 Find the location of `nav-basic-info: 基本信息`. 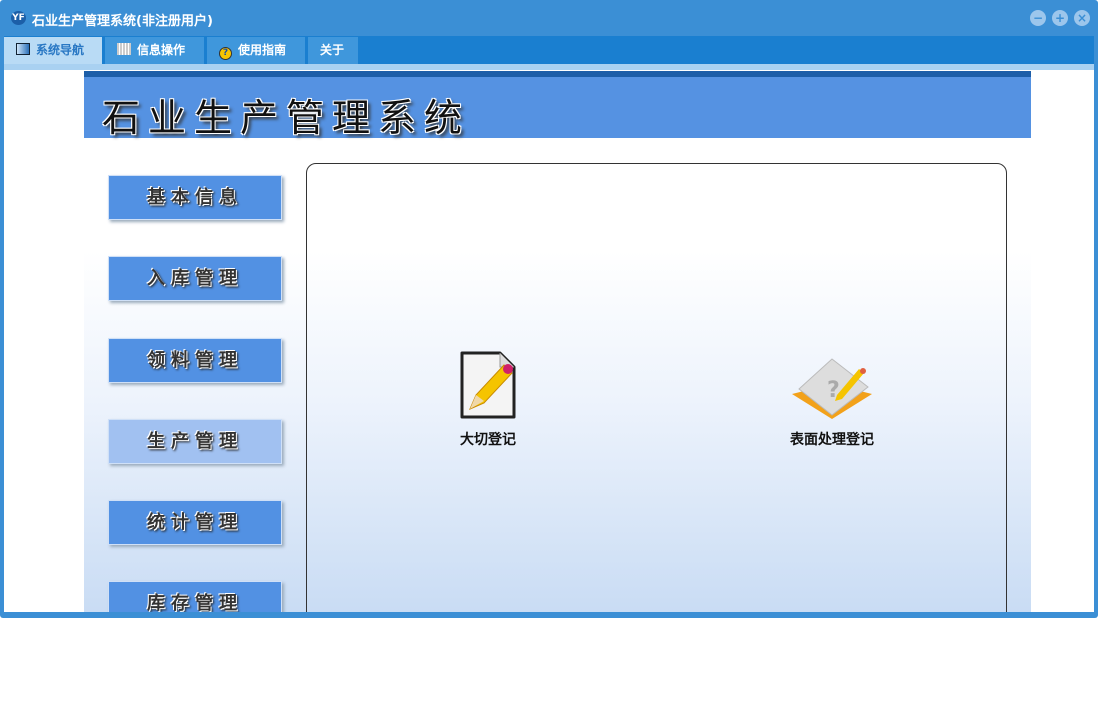

nav-basic-info: 基本信息 is located at coordinates (195, 197).